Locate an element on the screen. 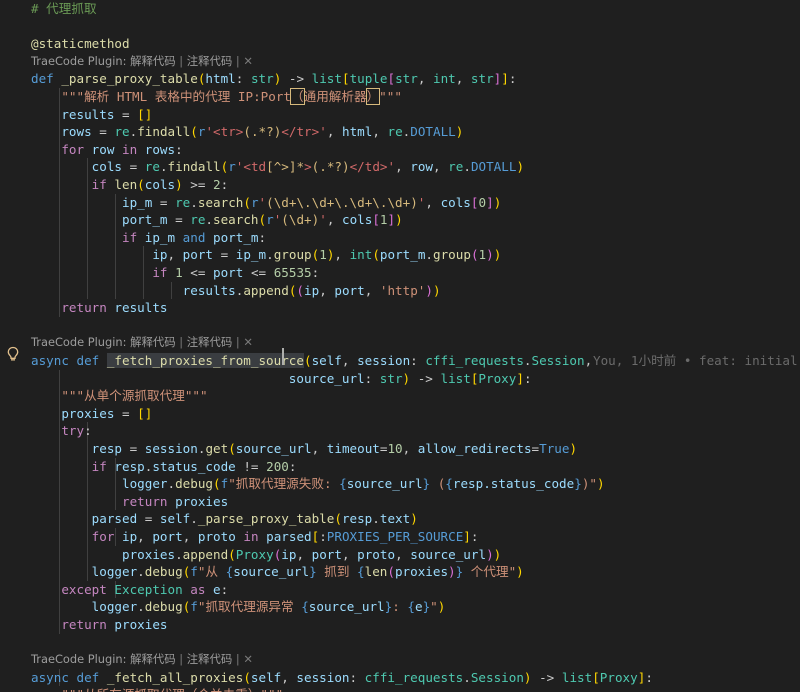 This screenshot has width=800, height=692. code-line: results.append((ip, port, 'http')) is located at coordinates (400, 291).